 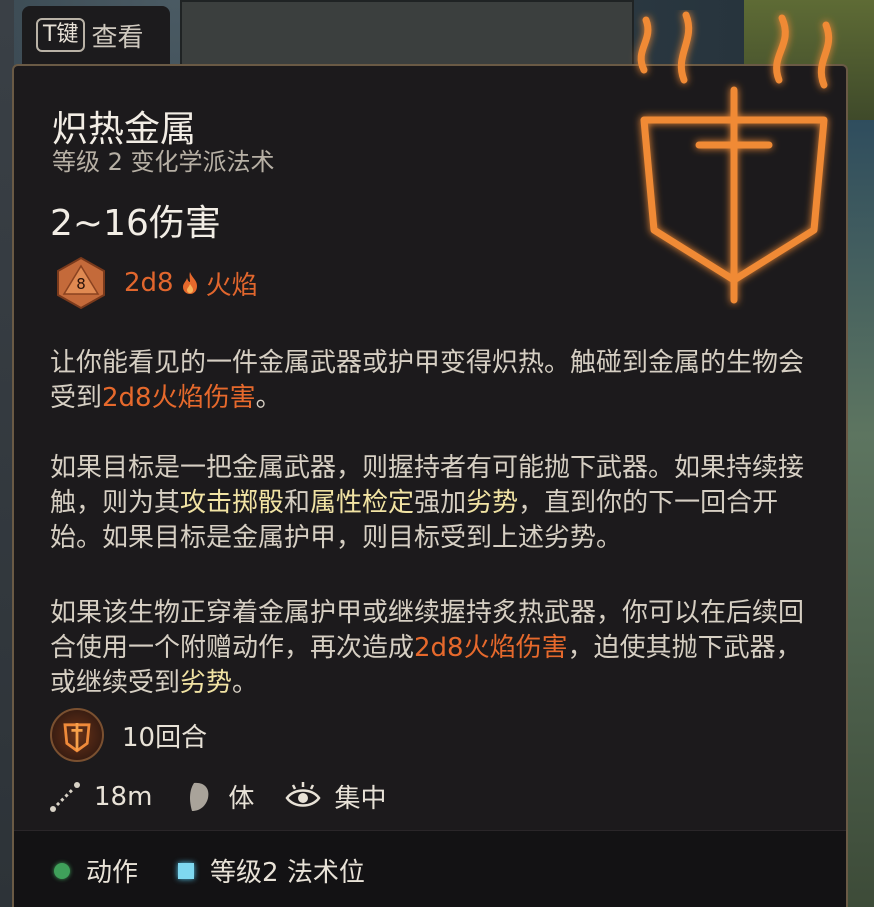 I want to click on damage-range: 2~16伤害, so click(x=135, y=223).